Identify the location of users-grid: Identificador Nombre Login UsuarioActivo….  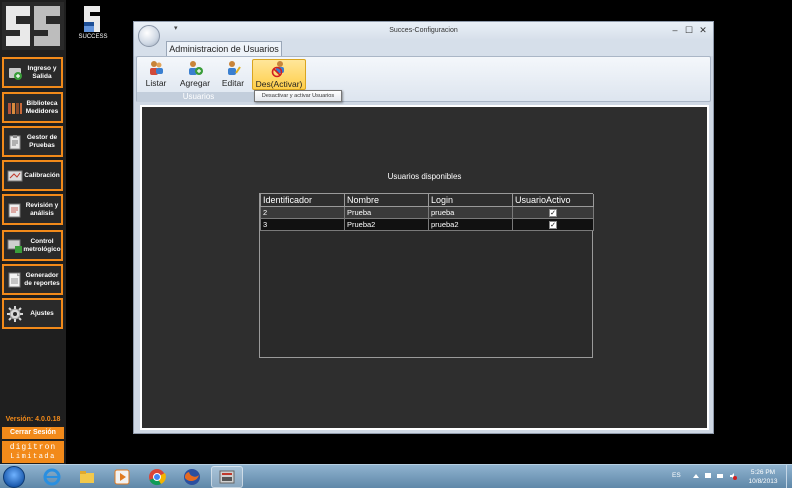
(426, 275).